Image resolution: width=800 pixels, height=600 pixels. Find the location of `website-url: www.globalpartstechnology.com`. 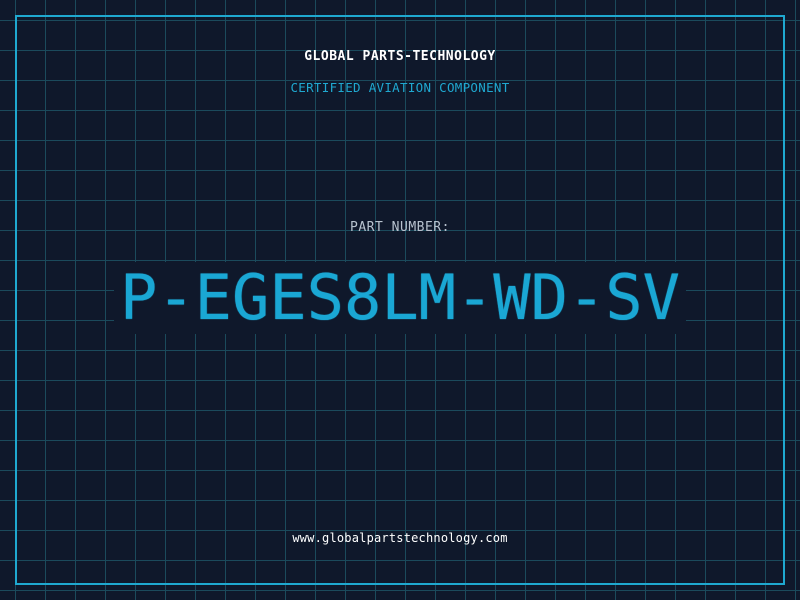

website-url: www.globalpartstechnology.com is located at coordinates (400, 538).